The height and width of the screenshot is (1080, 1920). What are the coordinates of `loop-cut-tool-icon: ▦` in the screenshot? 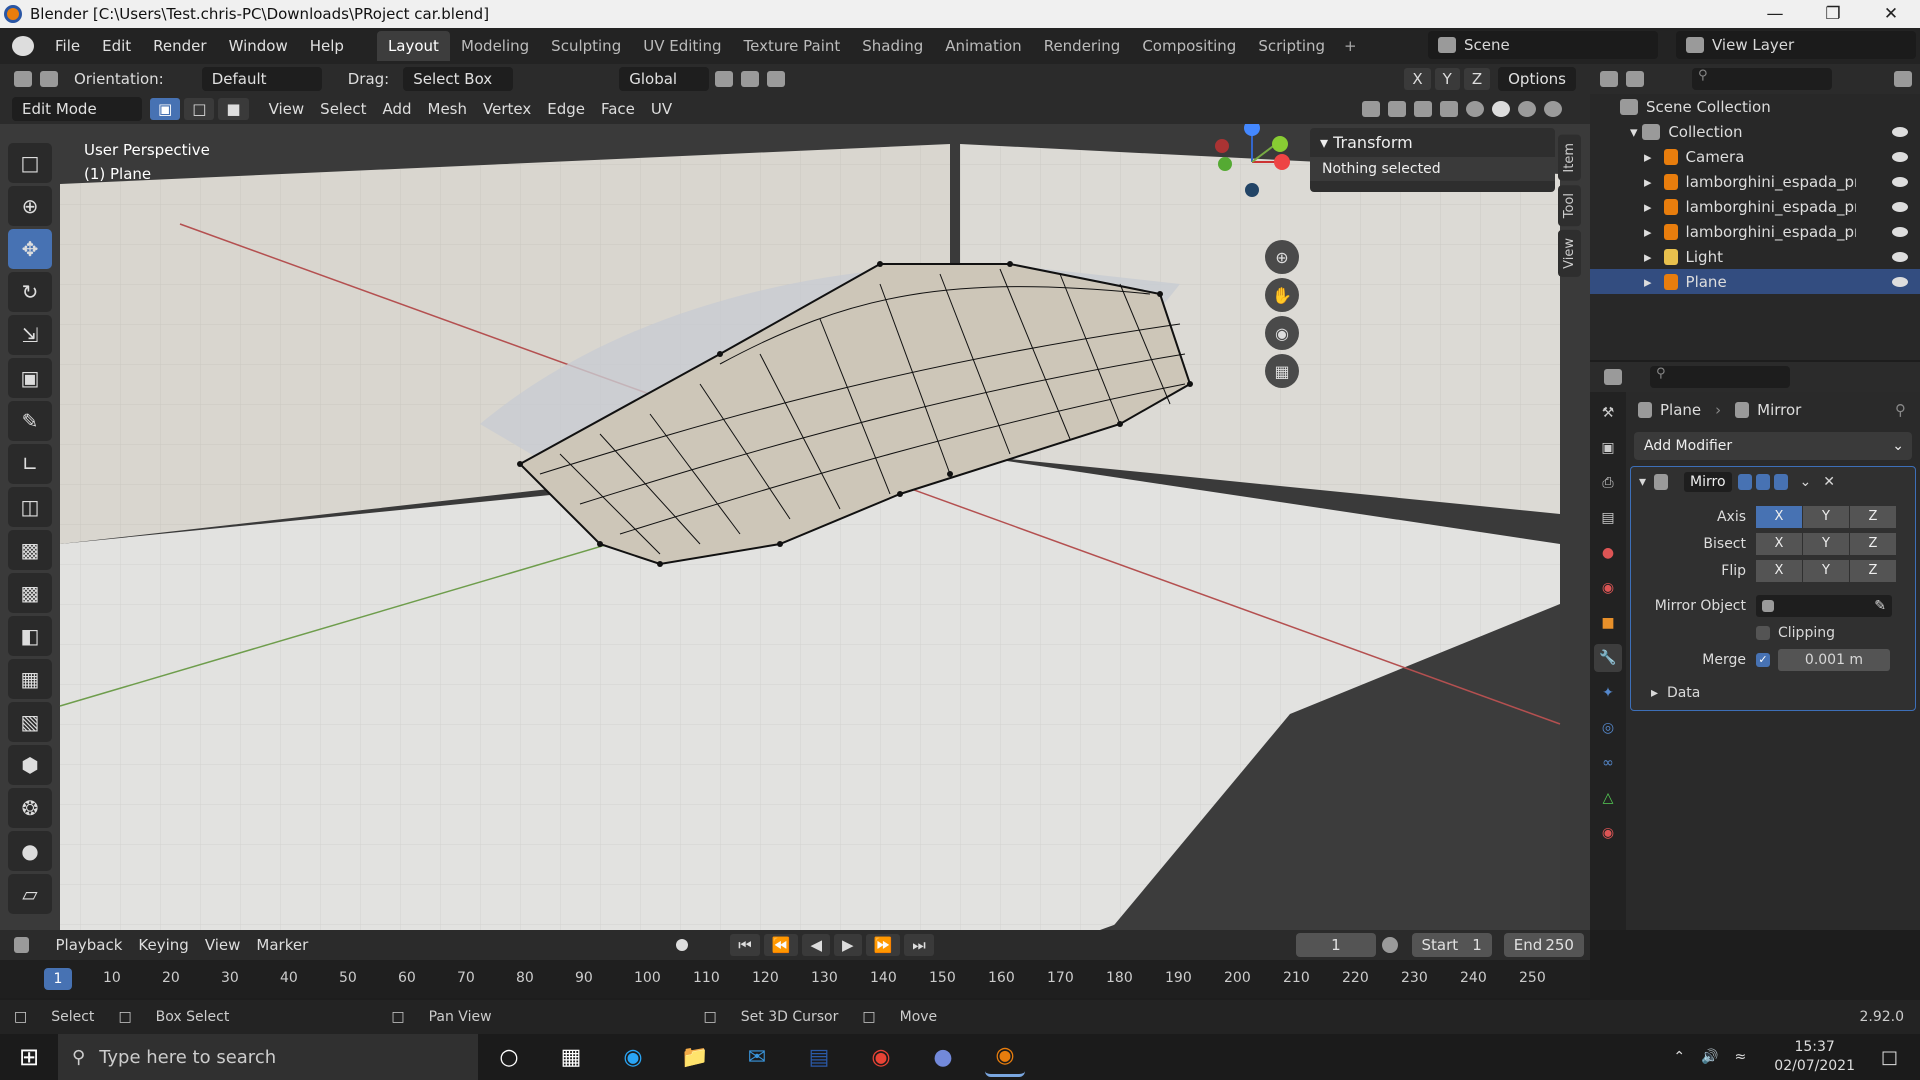 It's located at (30, 679).